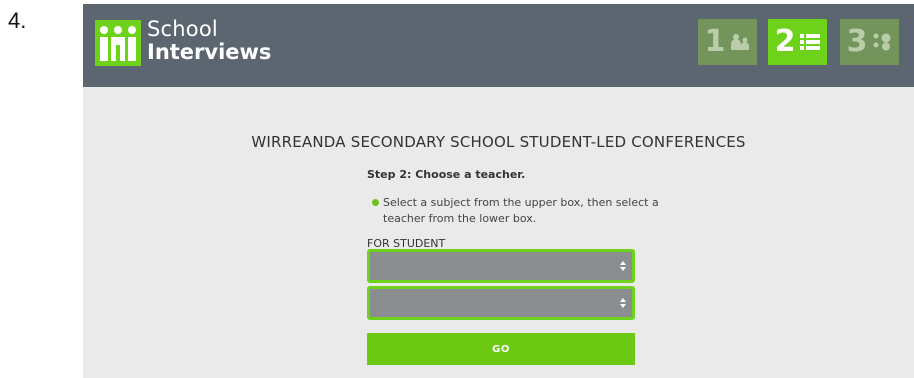 The width and height of the screenshot is (914, 378). What do you see at coordinates (446, 174) in the screenshot?
I see `step-heading: Step 2: Choose a teacher.` at bounding box center [446, 174].